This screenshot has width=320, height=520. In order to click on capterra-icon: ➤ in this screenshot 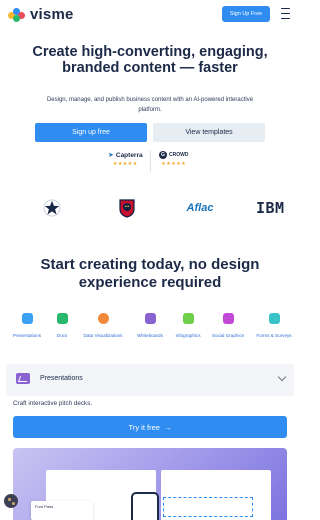, I will do `click(111, 155)`.